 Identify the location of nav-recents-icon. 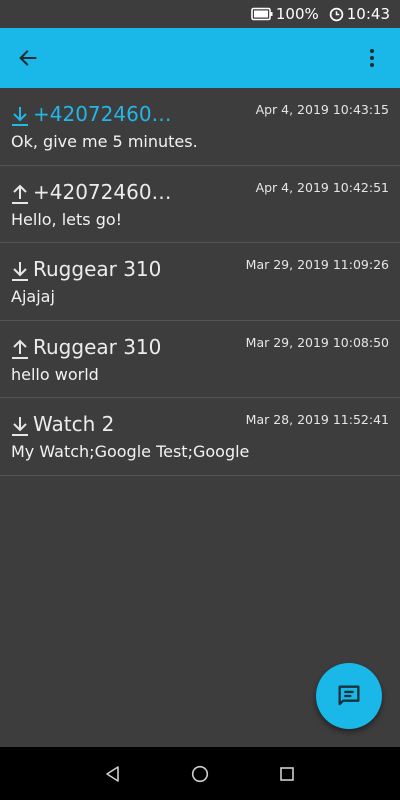
(286, 773).